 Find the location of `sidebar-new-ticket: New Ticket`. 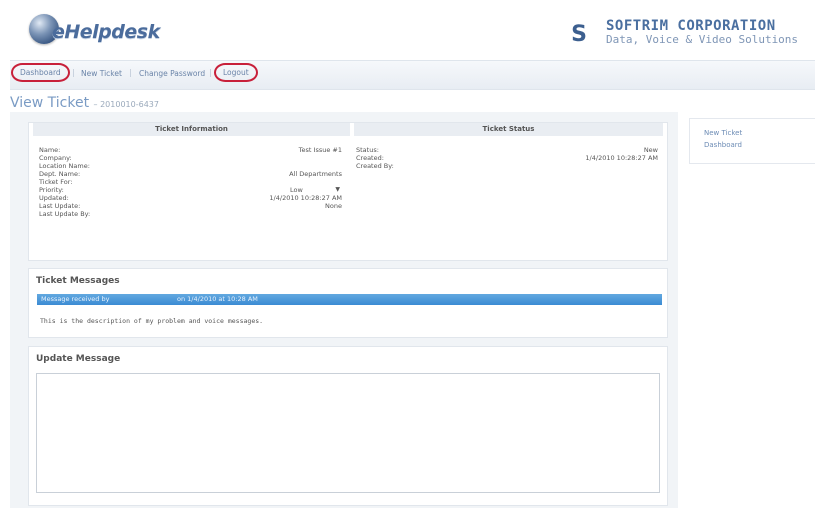

sidebar-new-ticket: New Ticket is located at coordinates (723, 133).